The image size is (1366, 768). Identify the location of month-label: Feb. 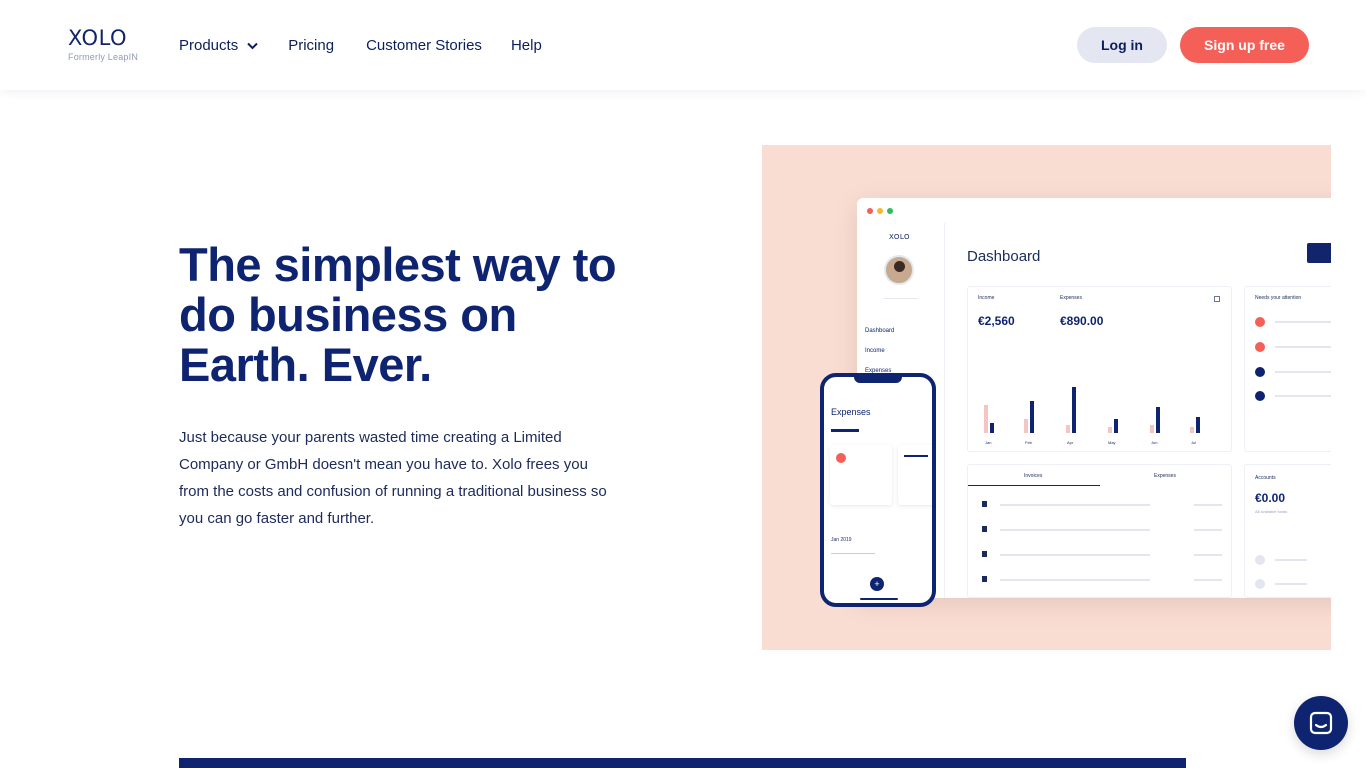
(1028, 442).